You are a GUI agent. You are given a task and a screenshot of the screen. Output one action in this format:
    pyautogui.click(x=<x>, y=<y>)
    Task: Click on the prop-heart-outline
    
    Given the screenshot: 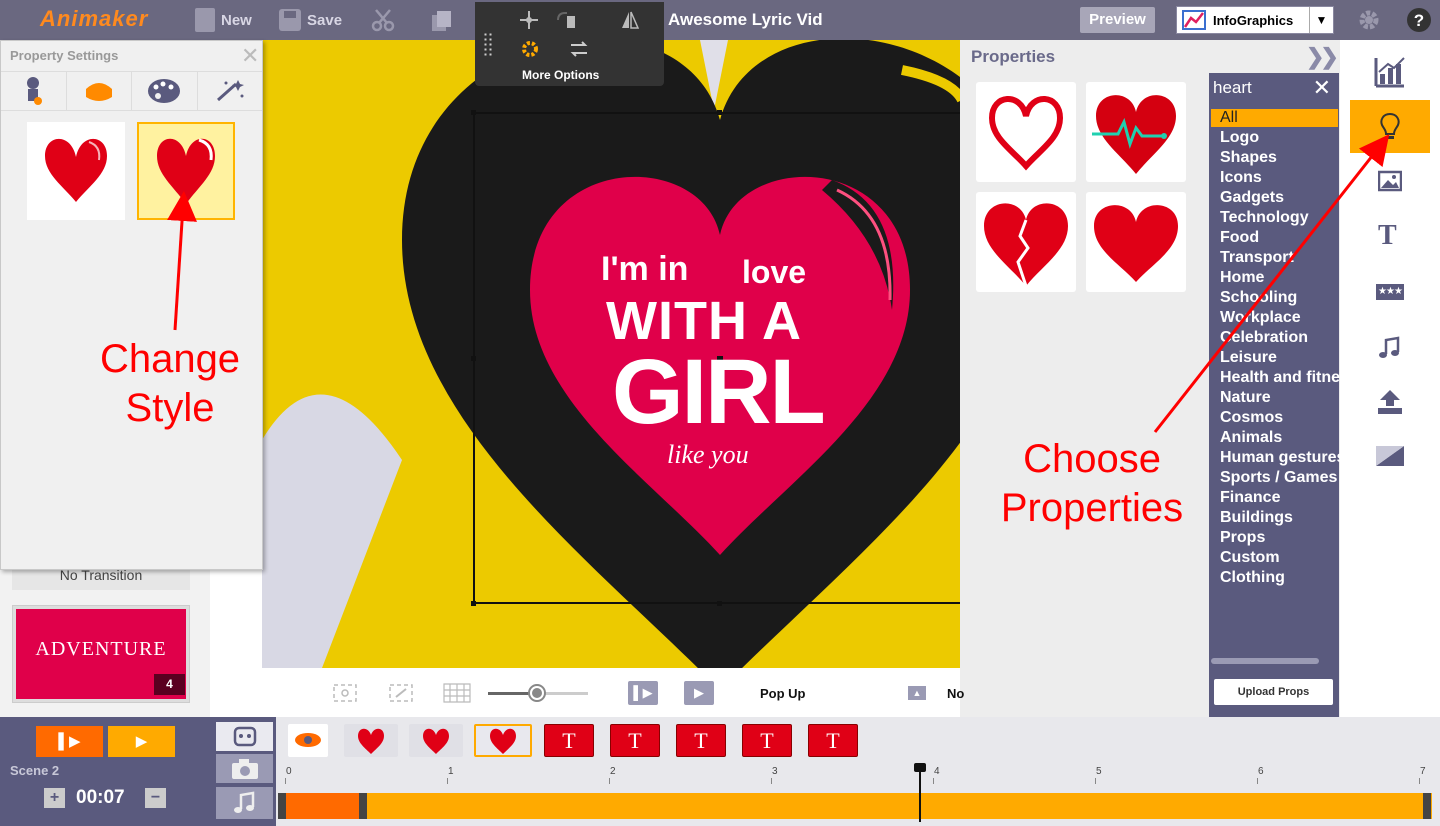 What is the action you would take?
    pyautogui.click(x=1026, y=132)
    